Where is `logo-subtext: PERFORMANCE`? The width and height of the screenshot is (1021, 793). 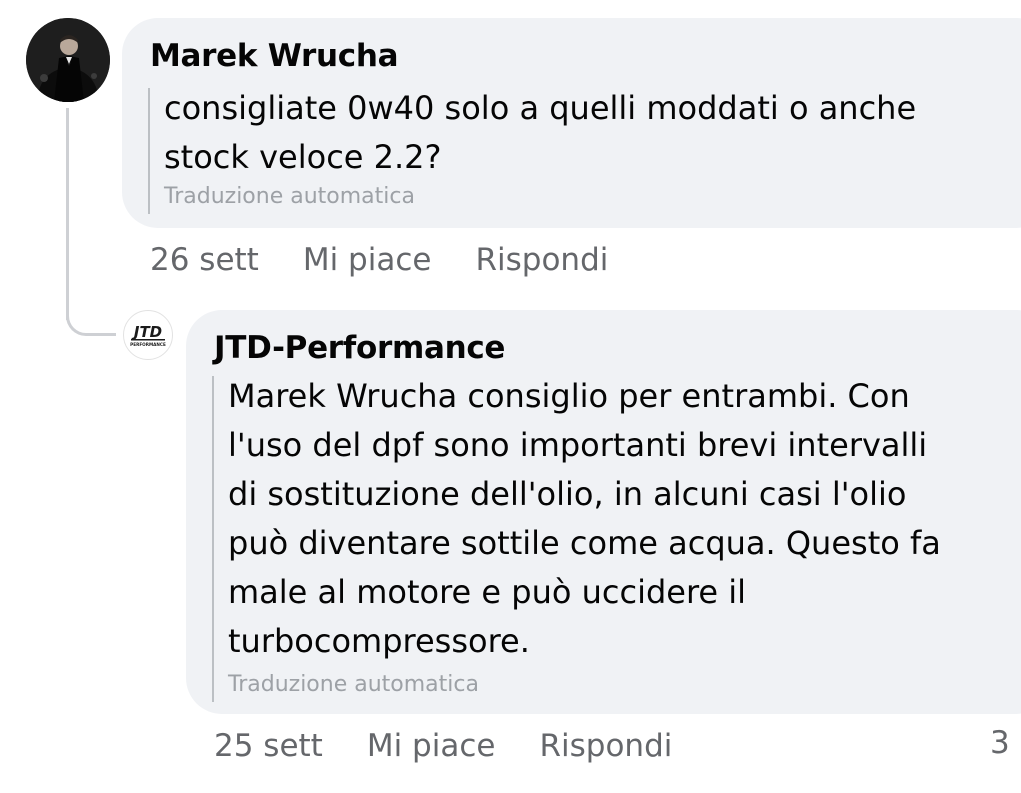 logo-subtext: PERFORMANCE is located at coordinates (148, 344).